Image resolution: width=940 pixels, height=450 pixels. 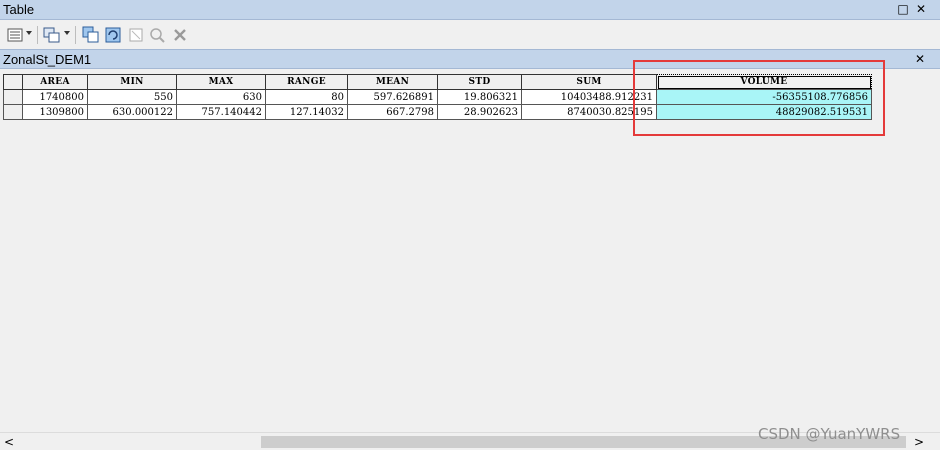 I want to click on column-header-area: AREA, so click(x=55, y=82).